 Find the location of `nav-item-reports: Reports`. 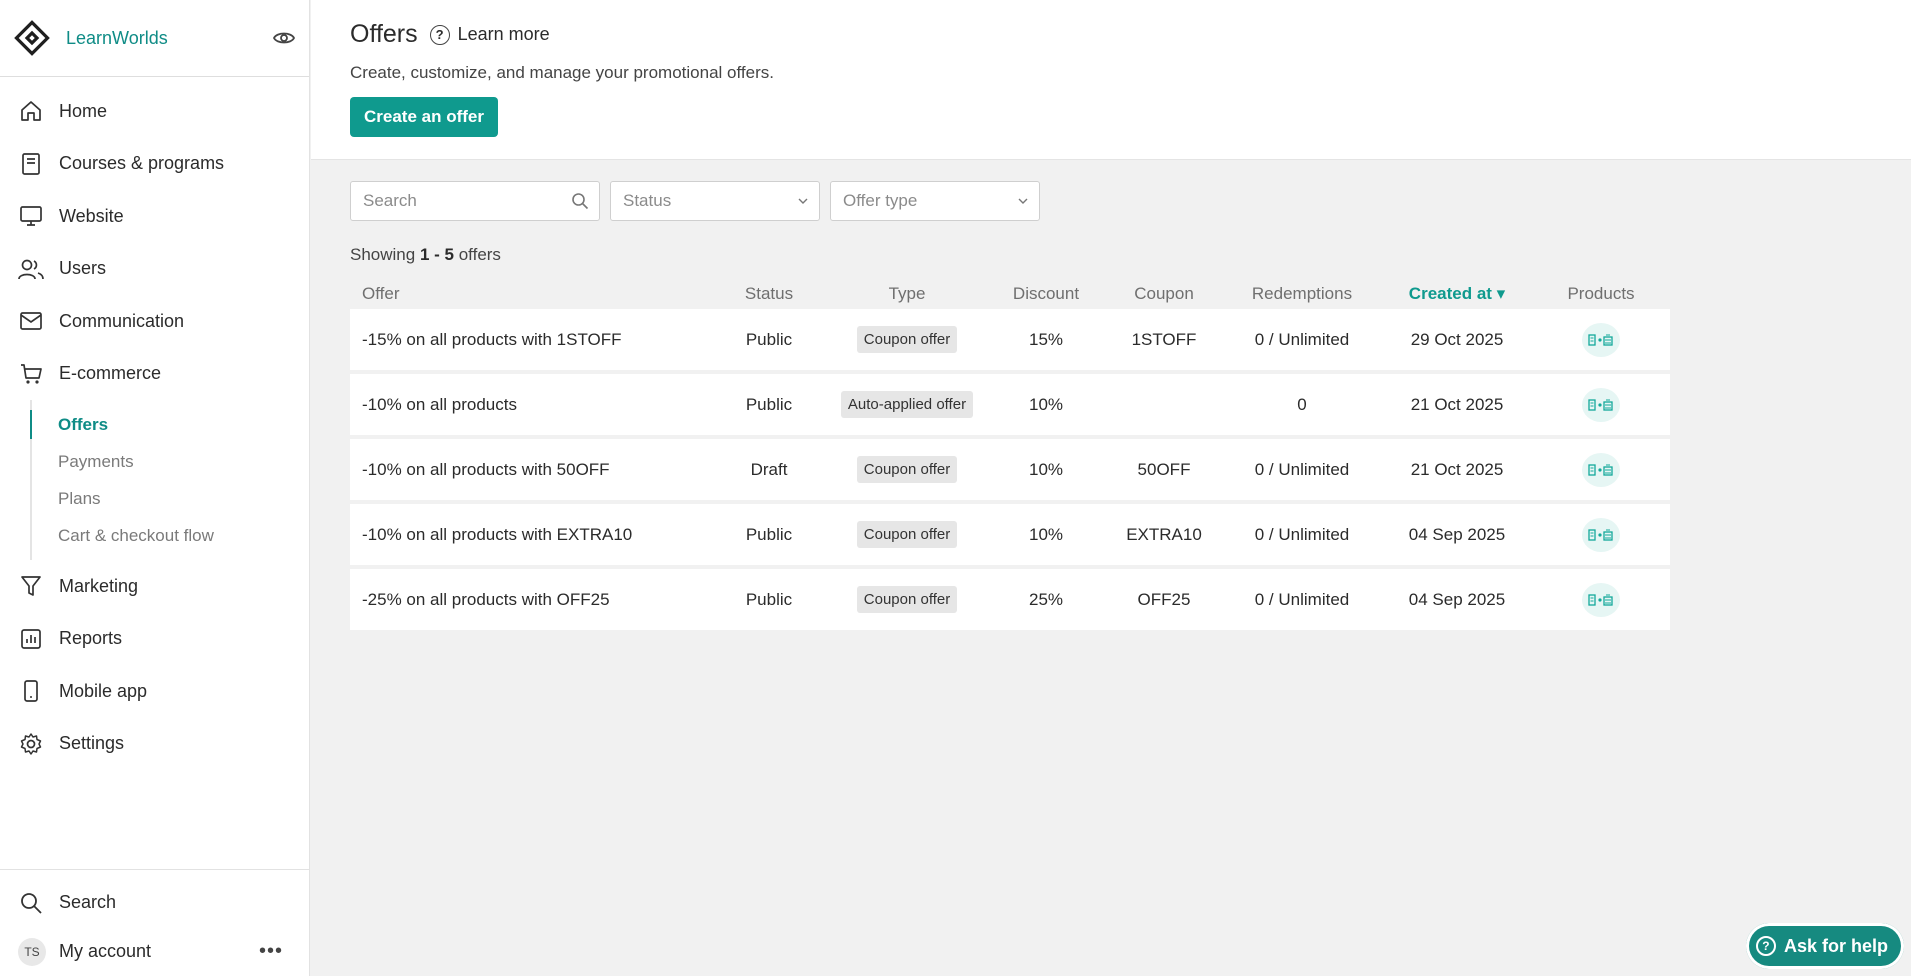

nav-item-reports: Reports is located at coordinates (154, 639).